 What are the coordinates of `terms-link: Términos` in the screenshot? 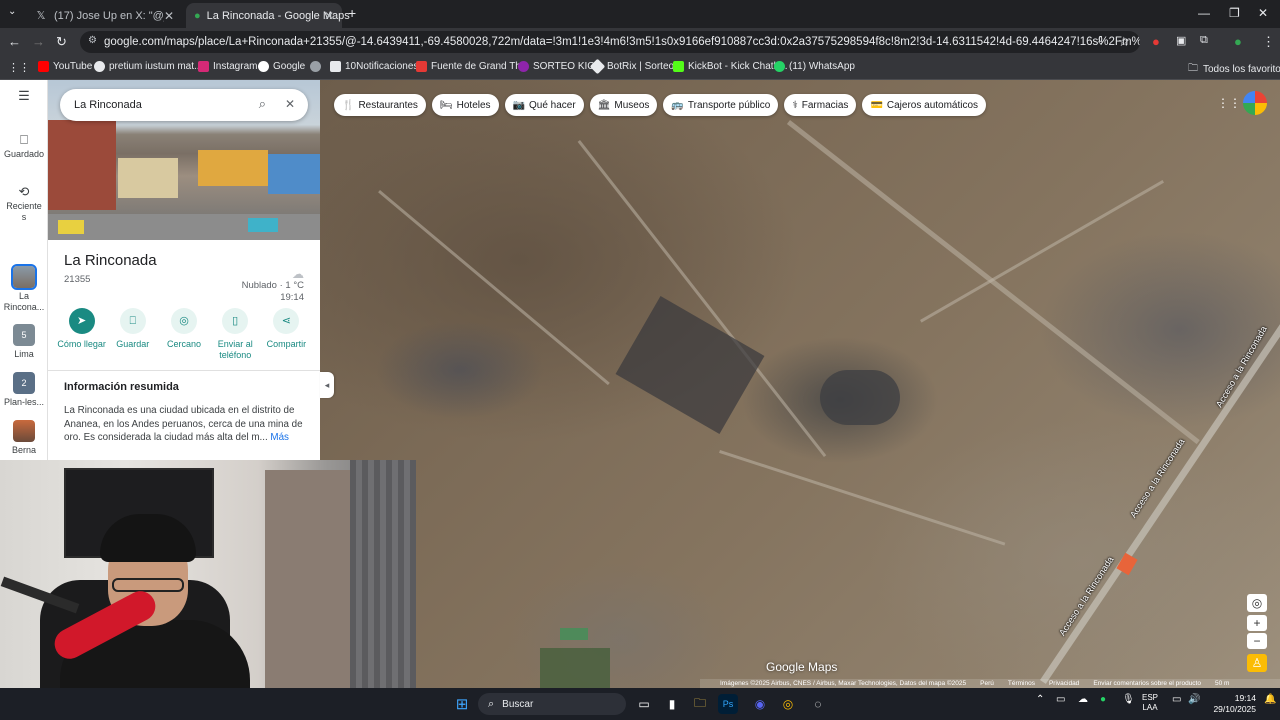 It's located at (1021, 683).